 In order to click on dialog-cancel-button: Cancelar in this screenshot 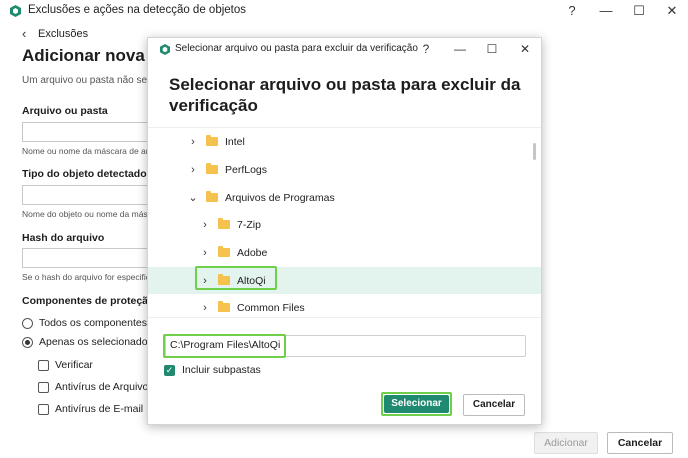, I will do `click(494, 405)`.